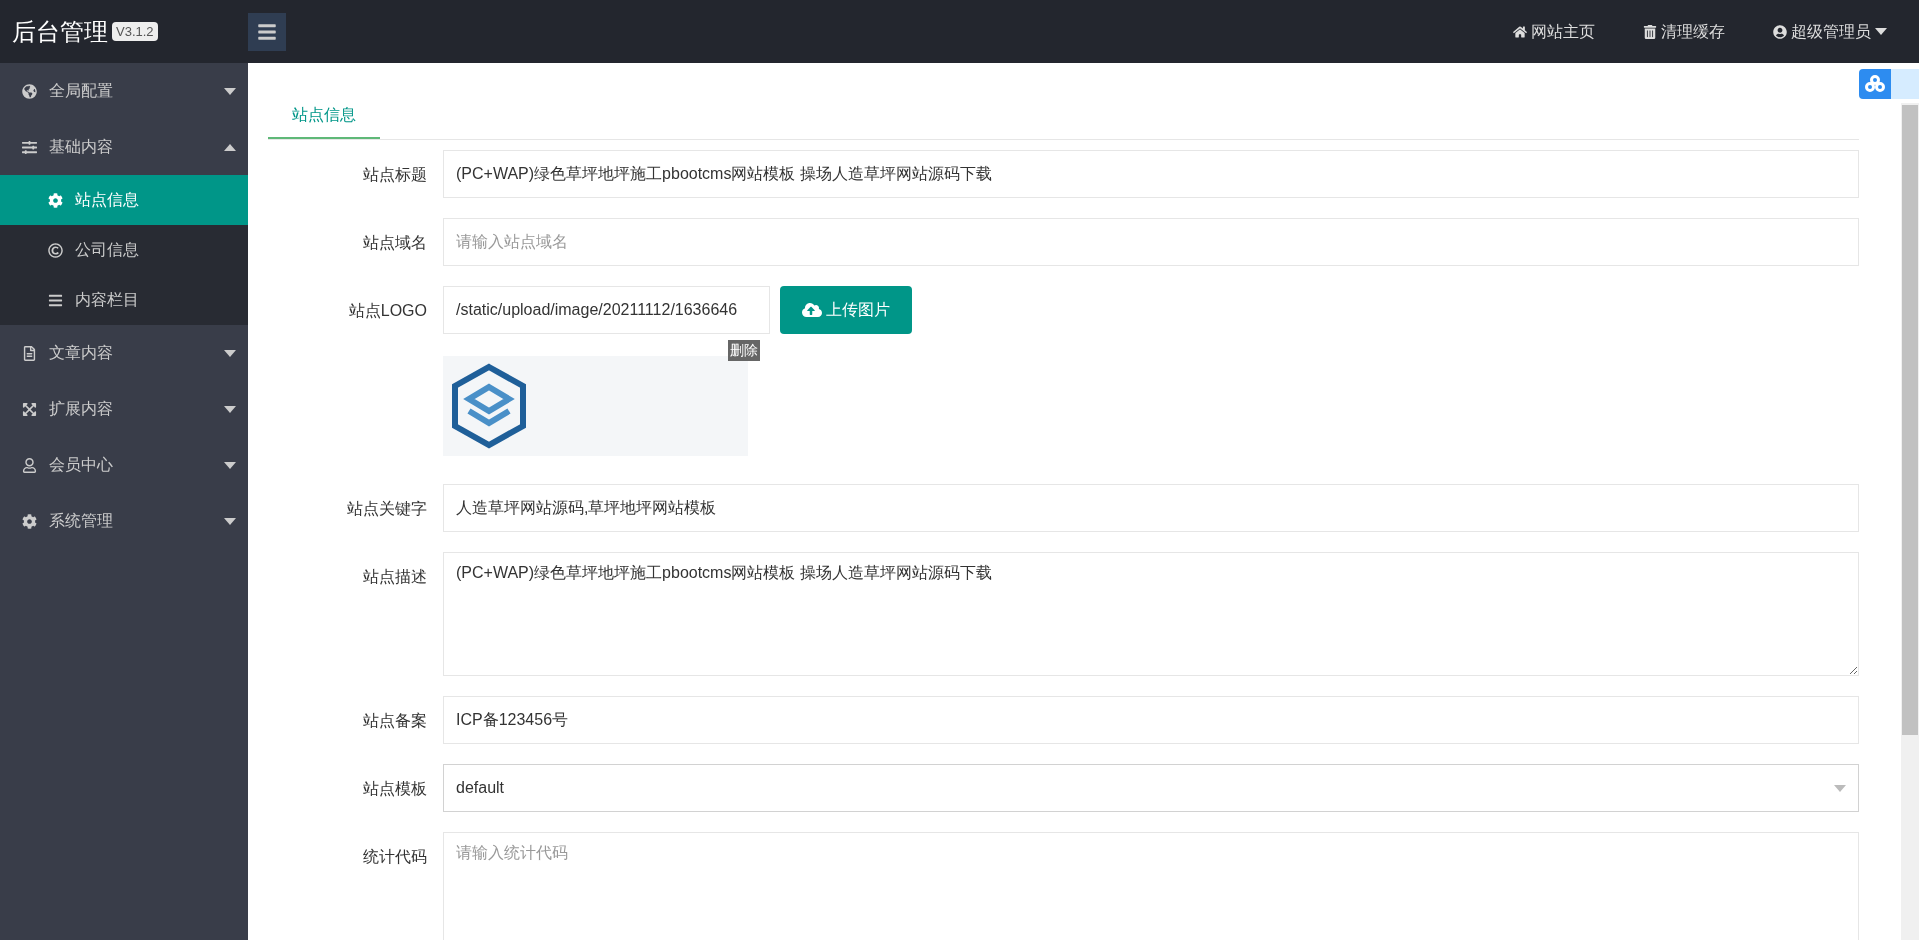 The image size is (1919, 940). What do you see at coordinates (395, 243) in the screenshot?
I see `field-label: 站点域名` at bounding box center [395, 243].